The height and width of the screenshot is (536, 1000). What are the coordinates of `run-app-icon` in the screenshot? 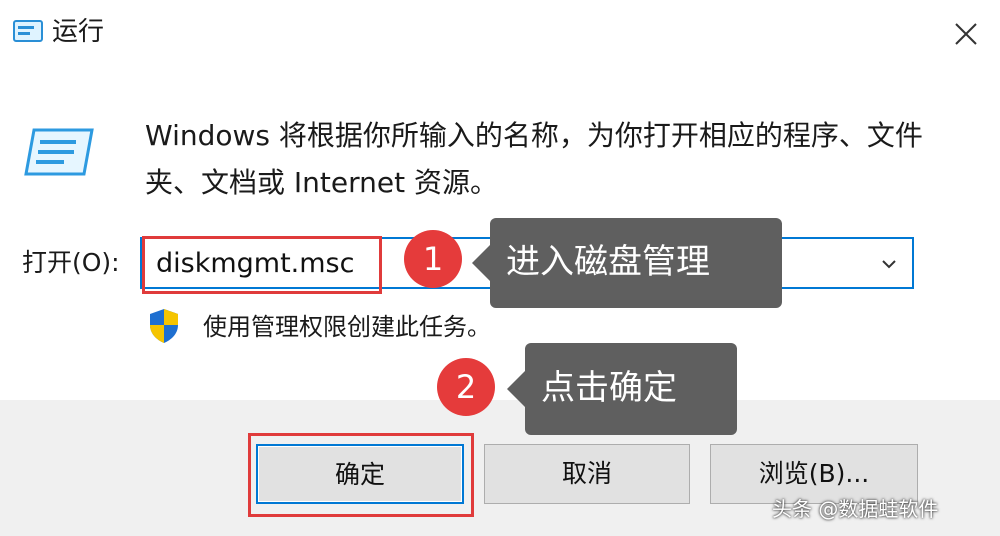 It's located at (28, 31).